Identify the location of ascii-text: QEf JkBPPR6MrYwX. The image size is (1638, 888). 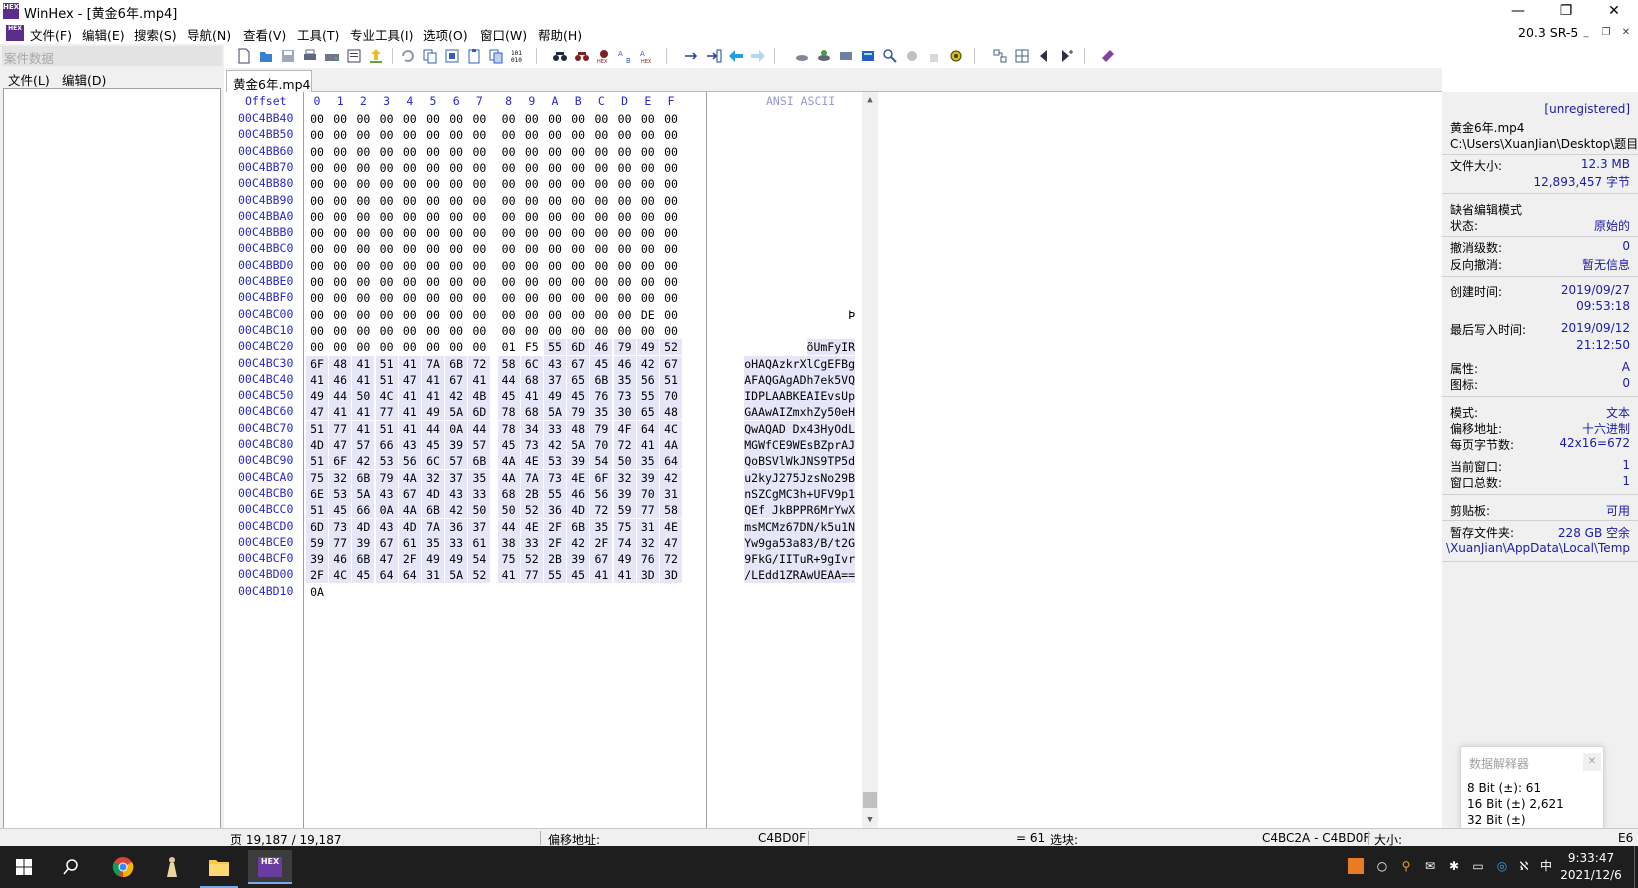
(799, 510).